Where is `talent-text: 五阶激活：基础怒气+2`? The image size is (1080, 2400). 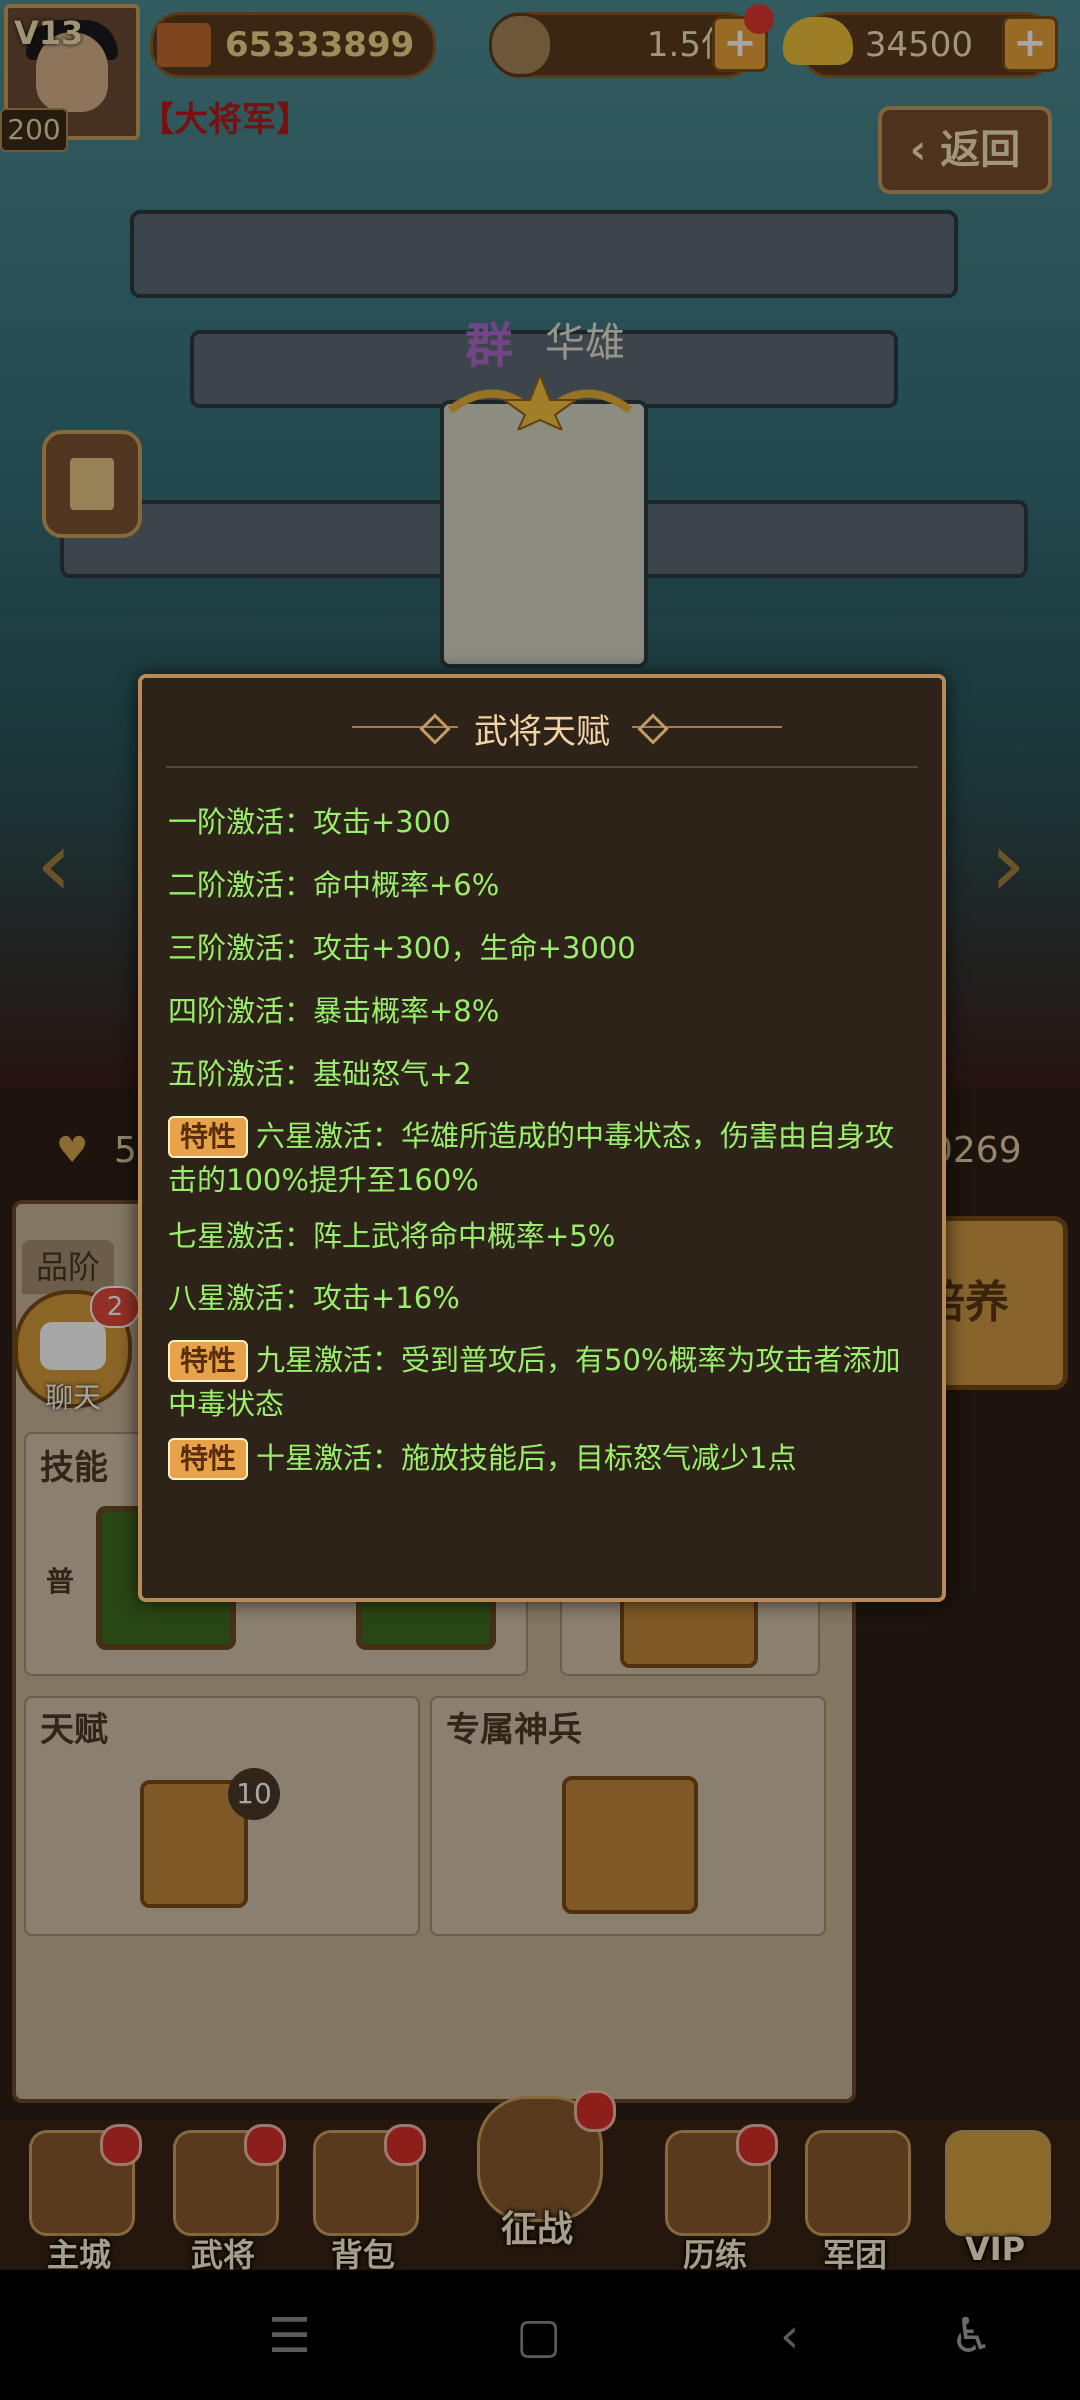
talent-text: 五阶激活：基础怒气+2 is located at coordinates (320, 1074).